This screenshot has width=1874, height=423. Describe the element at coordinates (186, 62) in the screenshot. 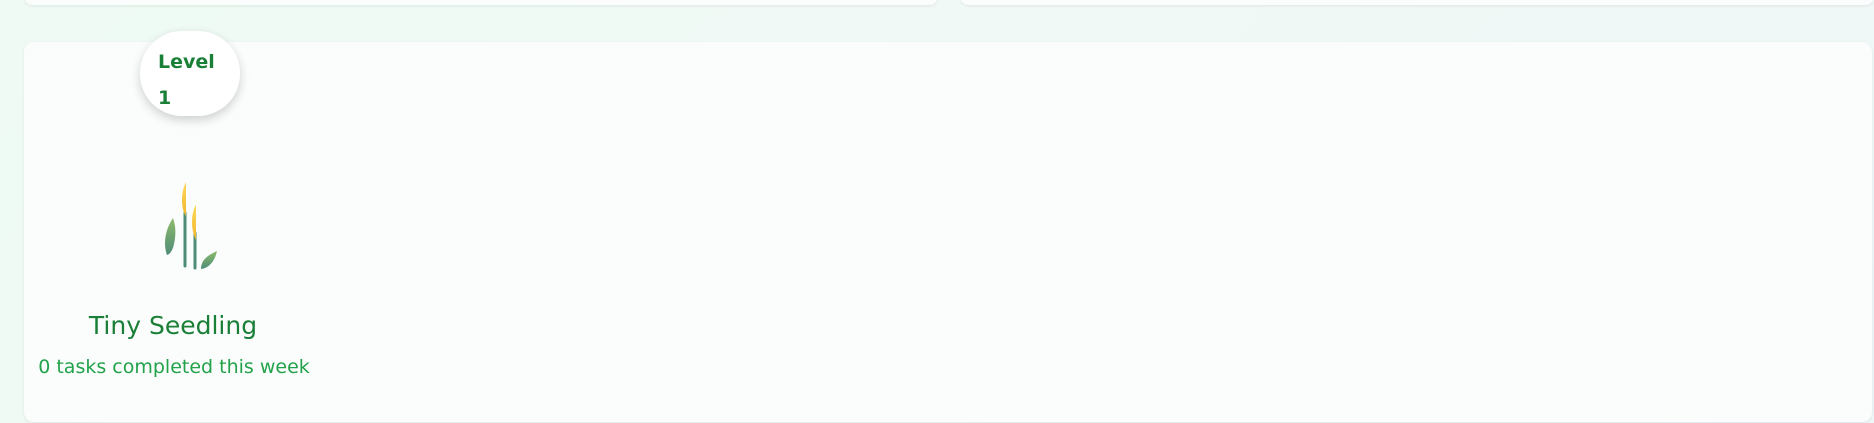

I see `level-label: Level` at that location.